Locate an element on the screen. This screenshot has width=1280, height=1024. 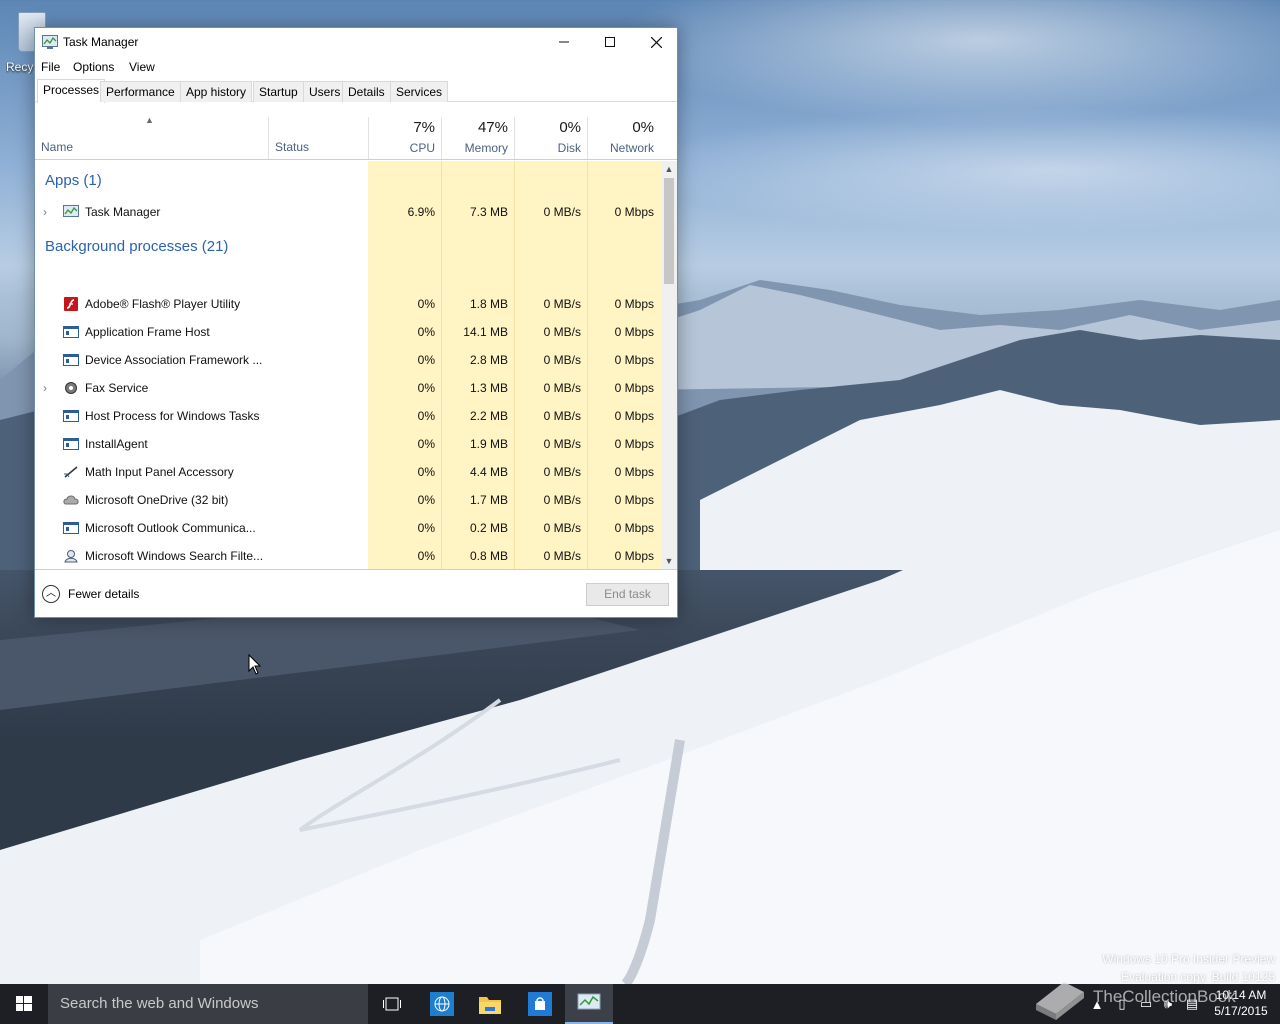
process-name: InstallAgent is located at coordinates (116, 444).